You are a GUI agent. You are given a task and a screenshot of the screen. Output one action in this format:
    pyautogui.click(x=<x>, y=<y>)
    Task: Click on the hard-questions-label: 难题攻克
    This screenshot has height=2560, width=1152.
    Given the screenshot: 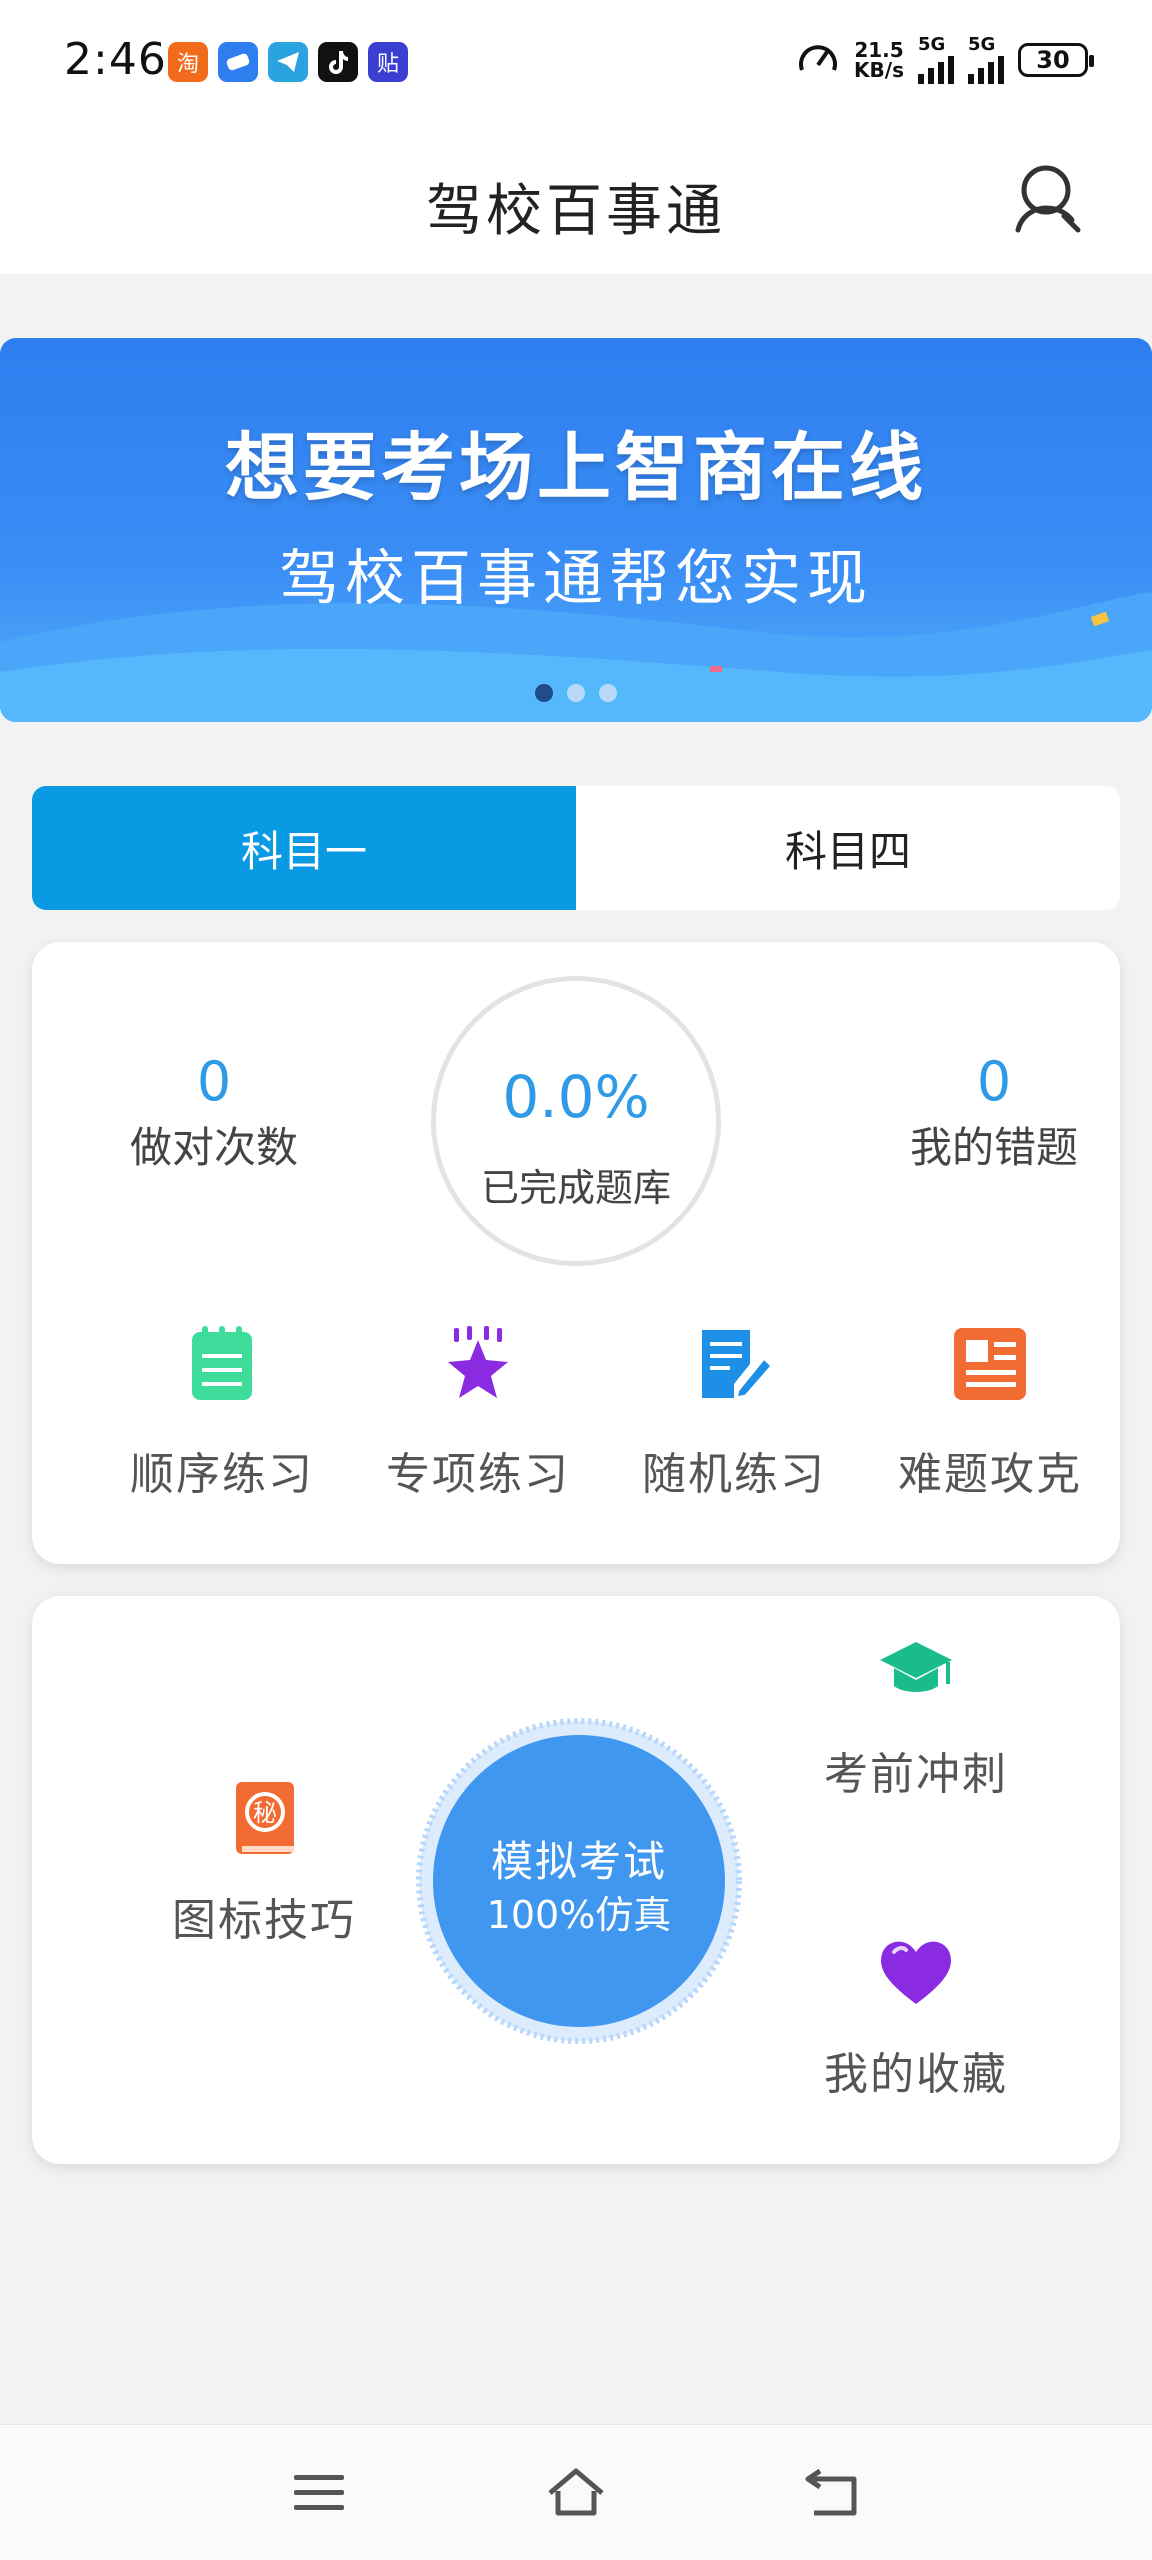 What is the action you would take?
    pyautogui.click(x=990, y=1474)
    